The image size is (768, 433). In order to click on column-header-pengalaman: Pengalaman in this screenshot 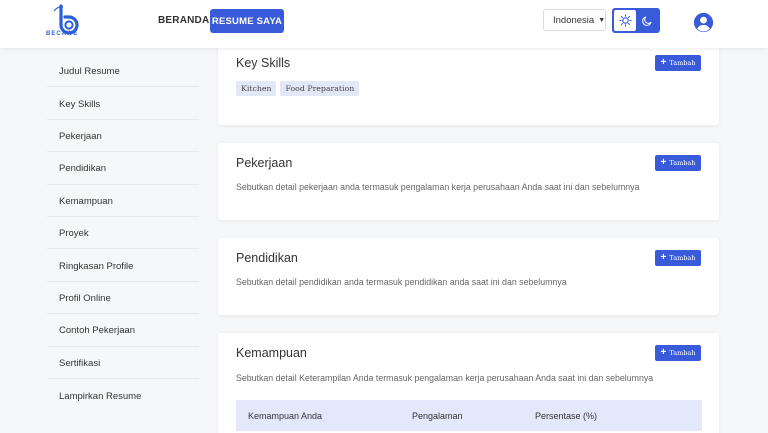, I will do `click(437, 416)`.